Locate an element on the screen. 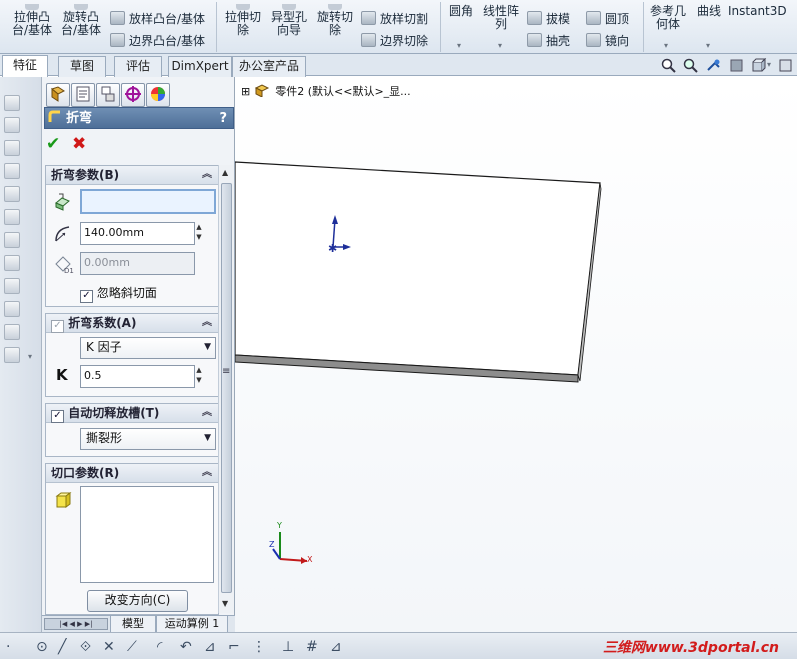  dimension-icon: ⊥ is located at coordinates (288, 647).